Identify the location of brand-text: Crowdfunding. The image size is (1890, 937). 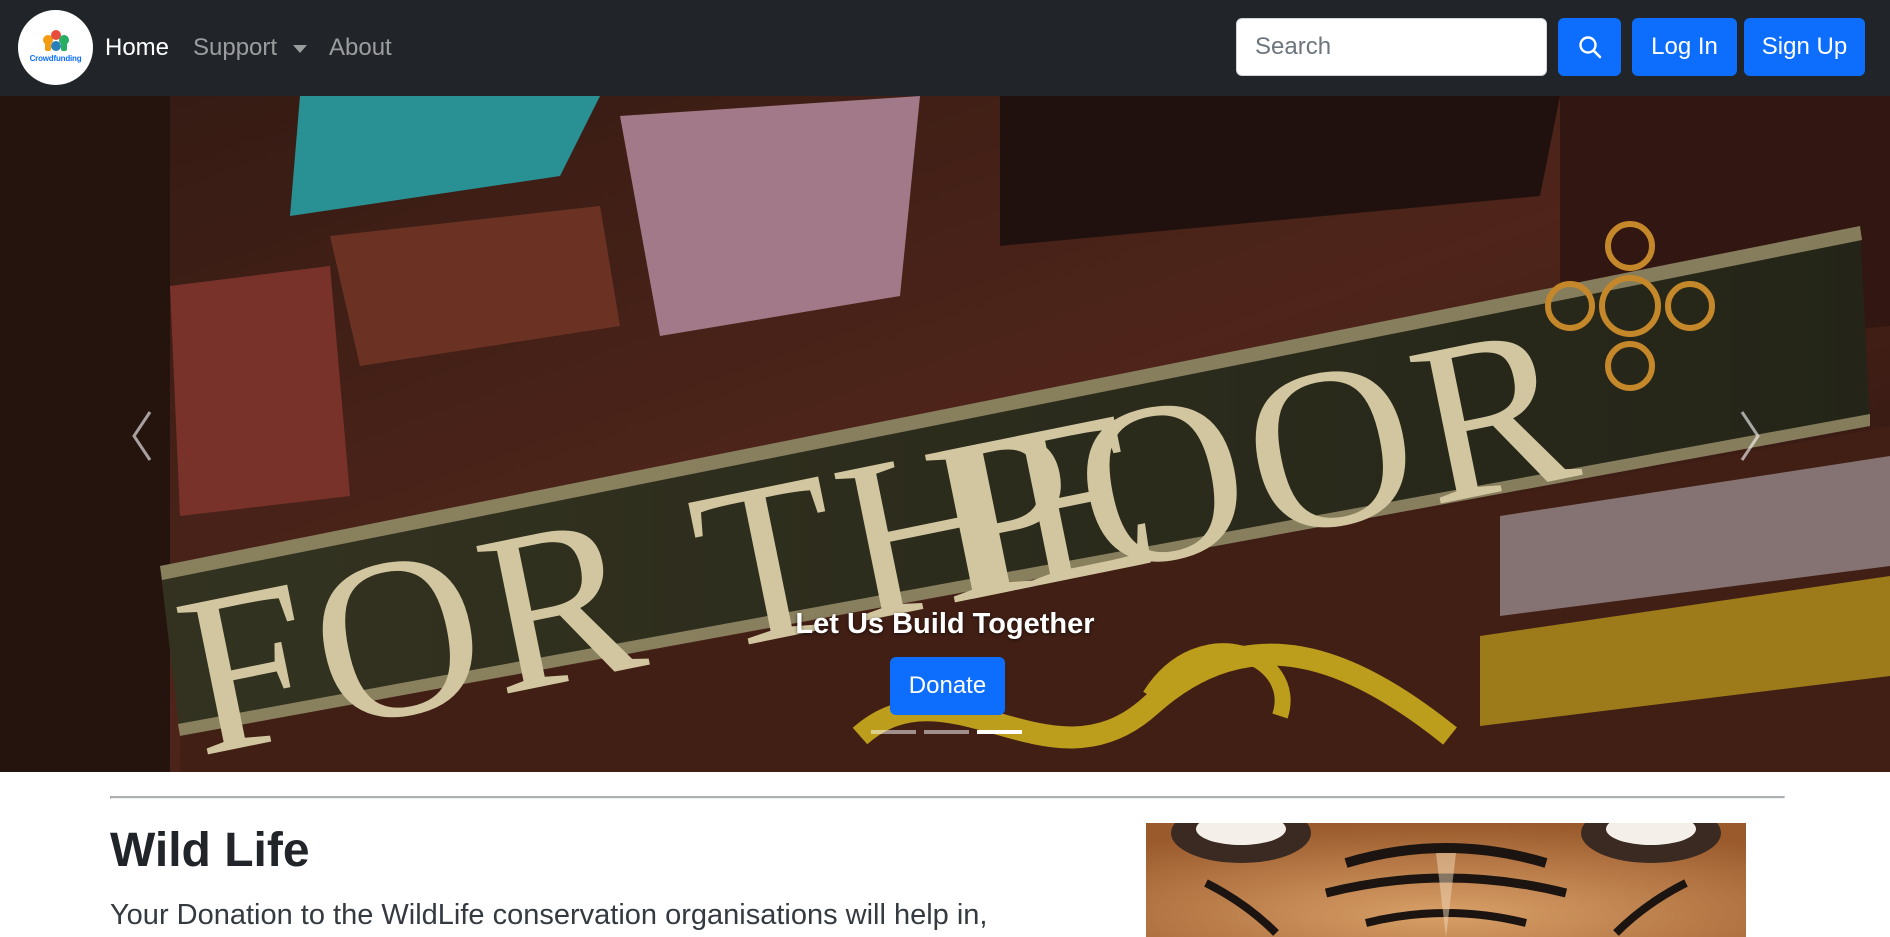
(55, 58).